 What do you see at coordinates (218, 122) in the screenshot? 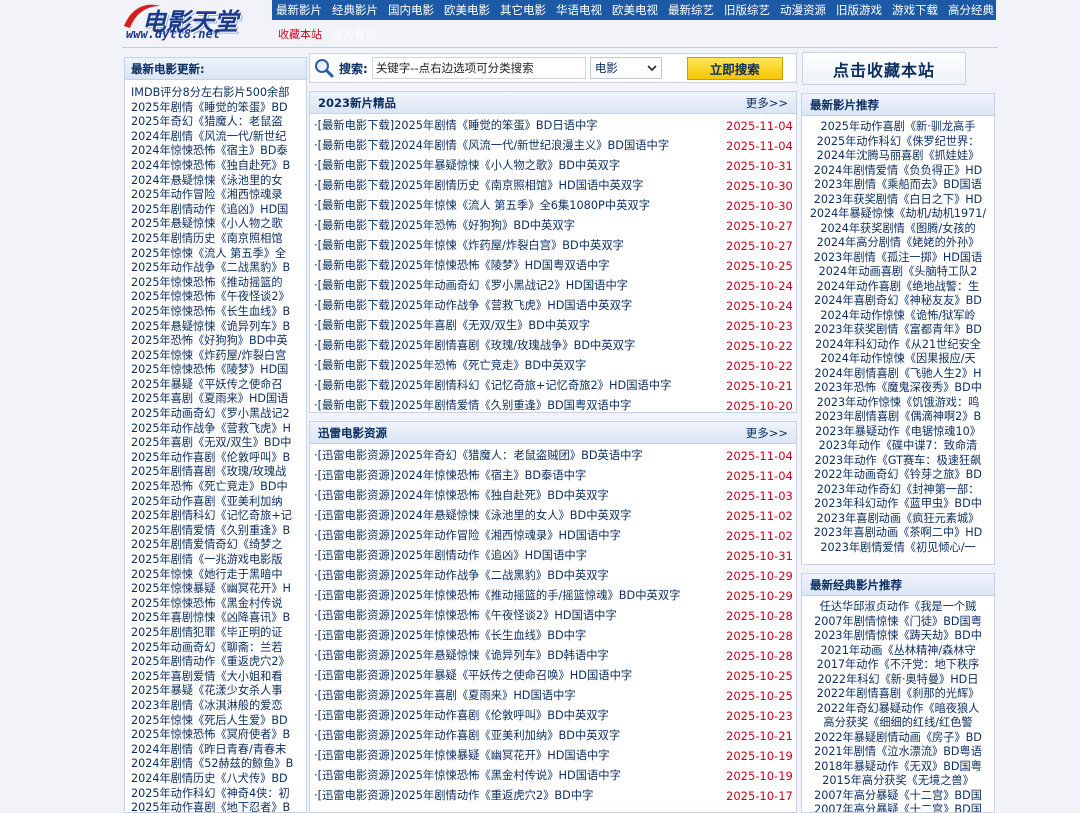
I see `movie-link: 2025年奇幻《猎魔人：老鼠盗` at bounding box center [218, 122].